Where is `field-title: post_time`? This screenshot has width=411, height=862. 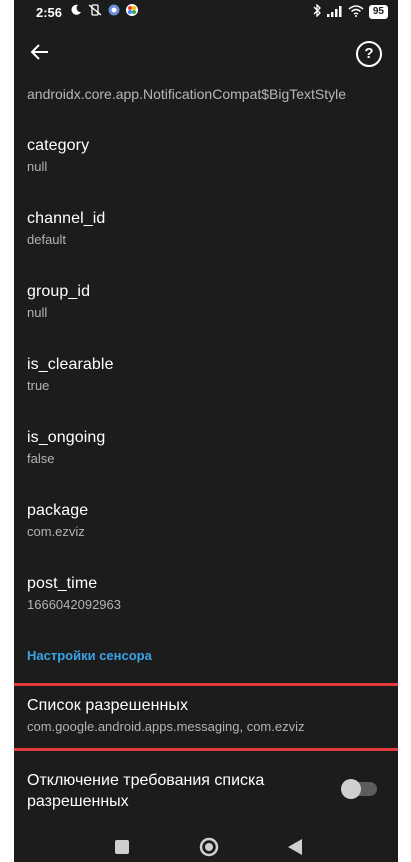 field-title: post_time is located at coordinates (62, 583).